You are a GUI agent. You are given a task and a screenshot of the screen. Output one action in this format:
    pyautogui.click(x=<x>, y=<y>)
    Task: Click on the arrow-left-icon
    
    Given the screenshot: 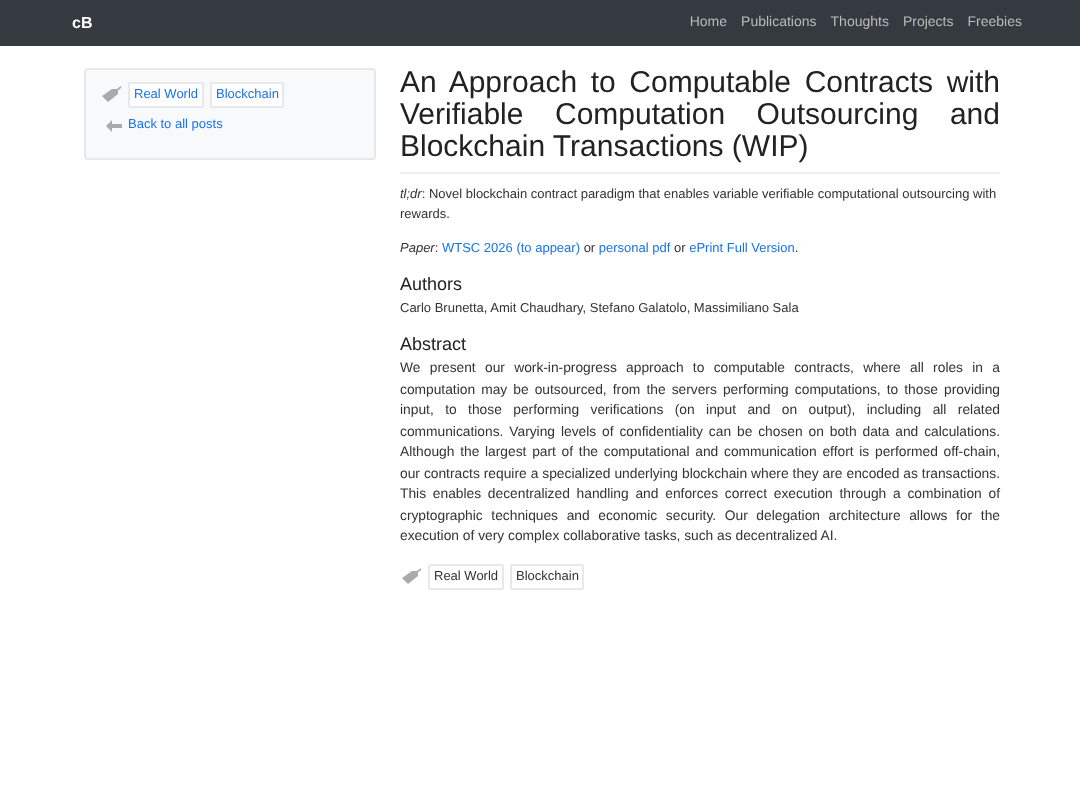 What is the action you would take?
    pyautogui.click(x=114, y=125)
    